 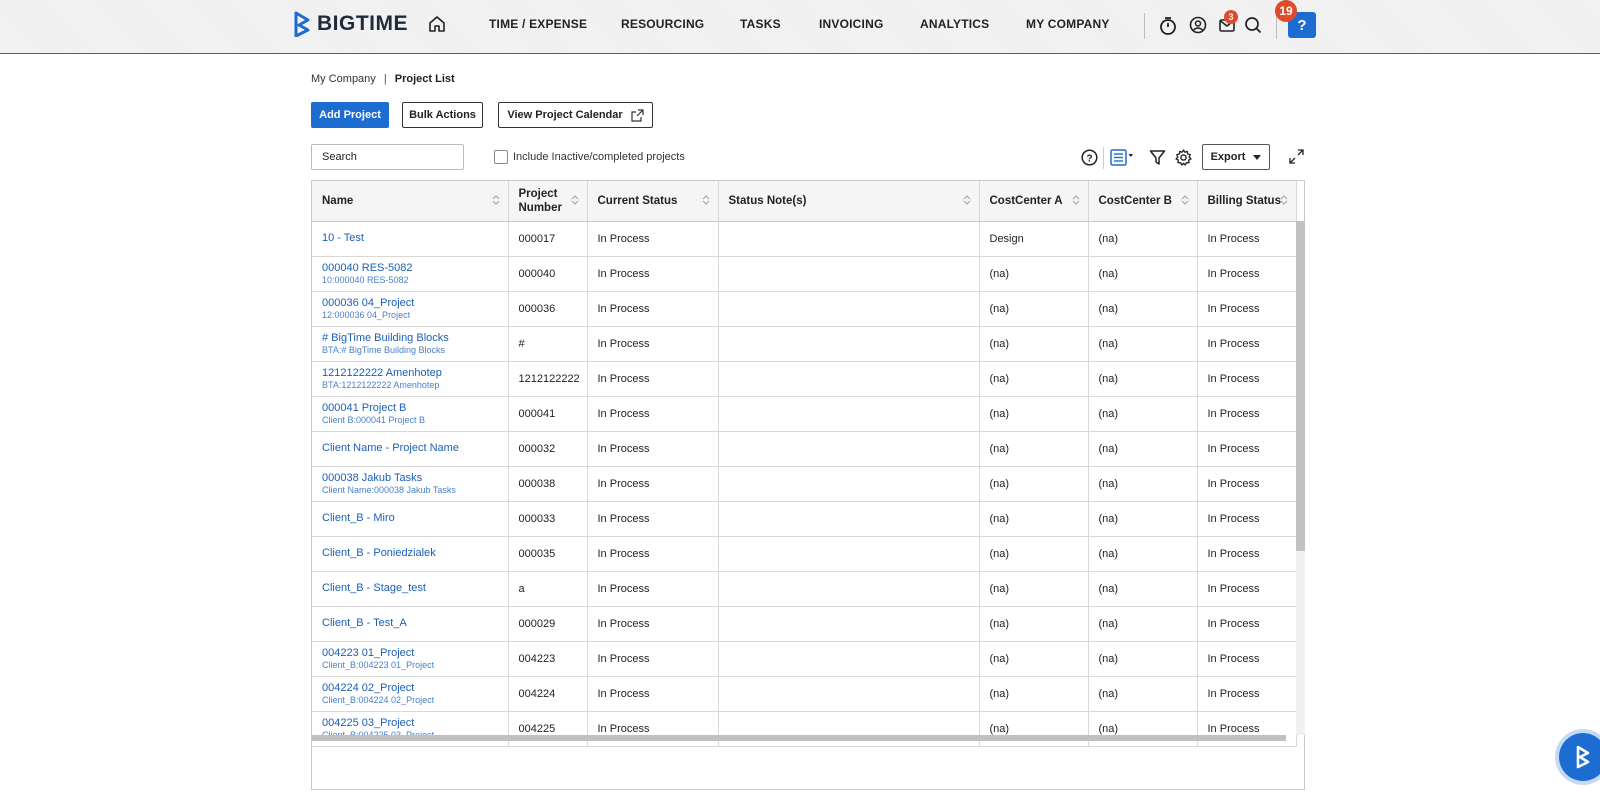 What do you see at coordinates (1286, 11) in the screenshot?
I see `help-count-badge: 19` at bounding box center [1286, 11].